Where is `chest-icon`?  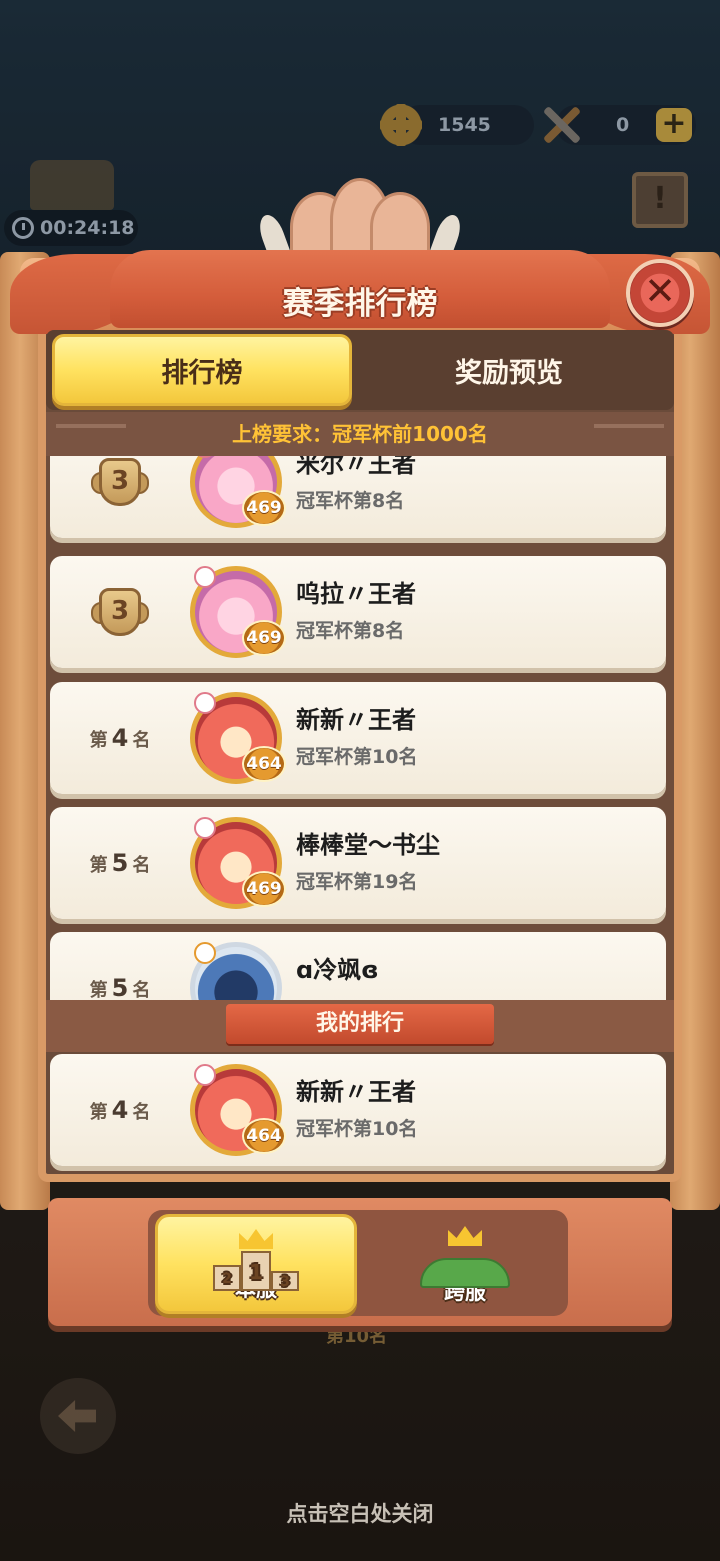
chest-icon is located at coordinates (72, 185).